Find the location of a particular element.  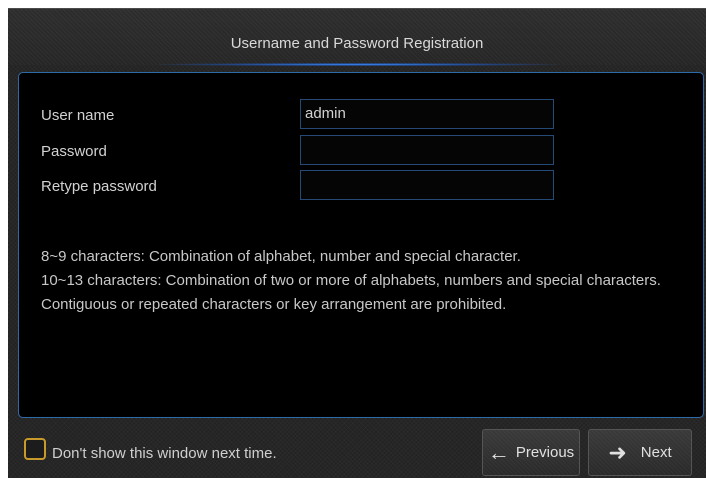

password-field is located at coordinates (427, 150).